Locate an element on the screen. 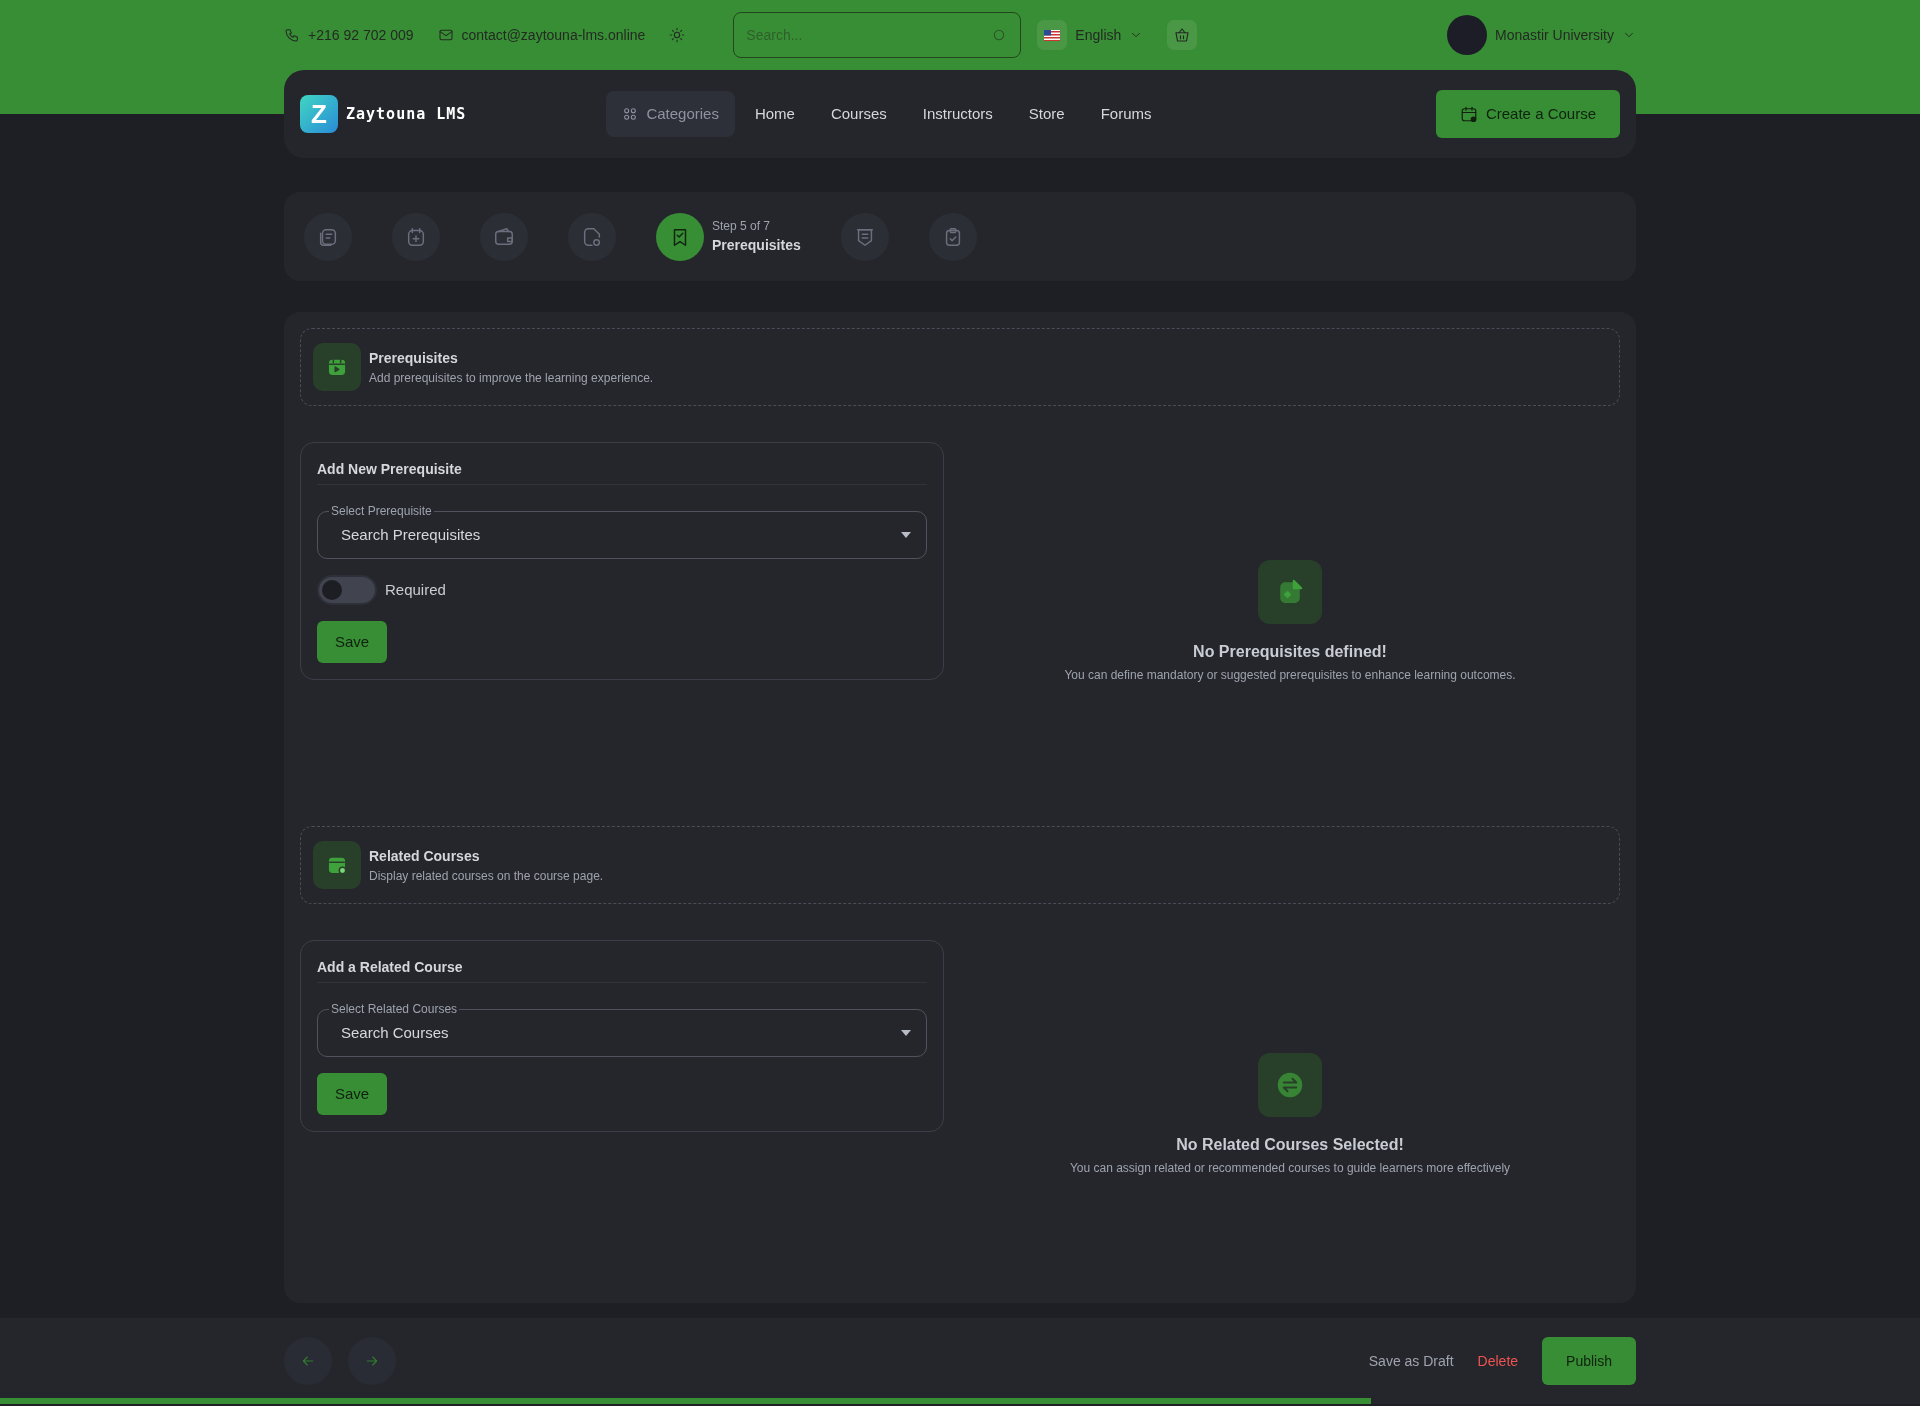  section-subtitle: Add prerequisites to improve the learning experience. is located at coordinates (511, 378).